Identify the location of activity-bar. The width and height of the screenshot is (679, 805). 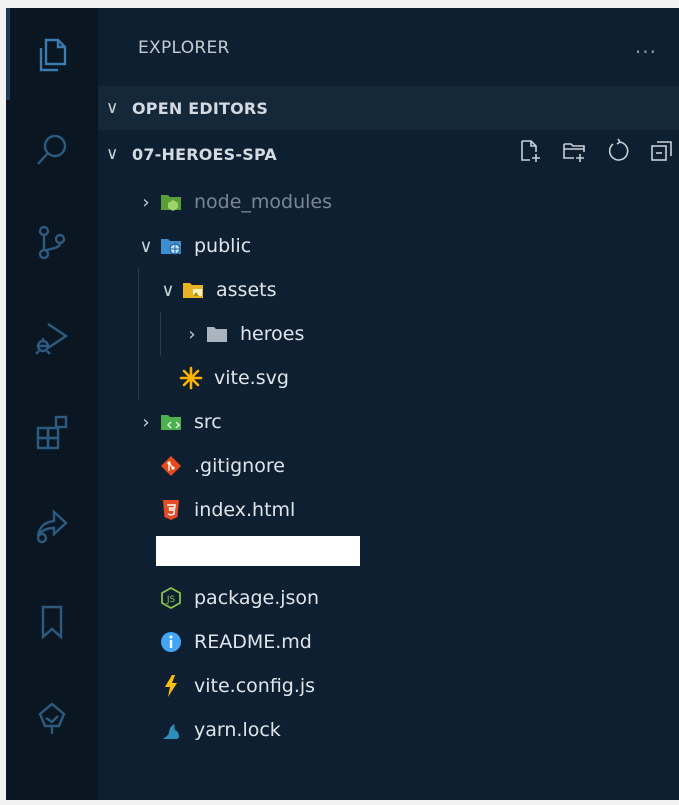
(52, 404).